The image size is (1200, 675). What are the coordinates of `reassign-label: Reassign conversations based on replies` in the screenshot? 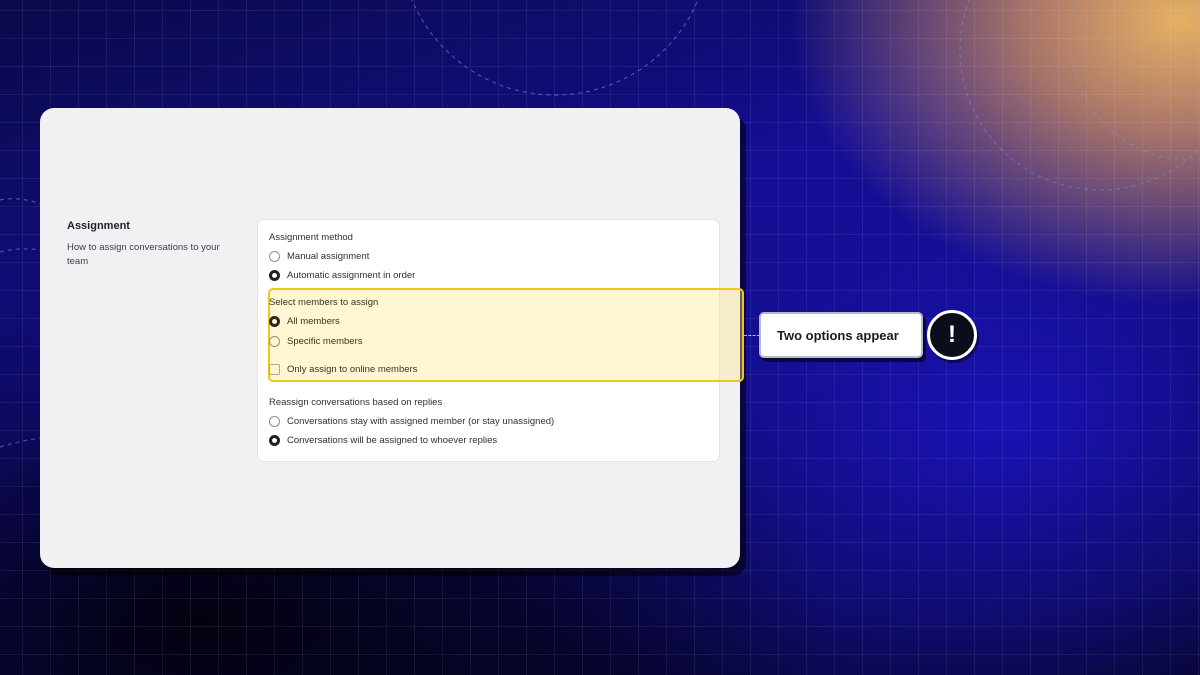 It's located at (356, 402).